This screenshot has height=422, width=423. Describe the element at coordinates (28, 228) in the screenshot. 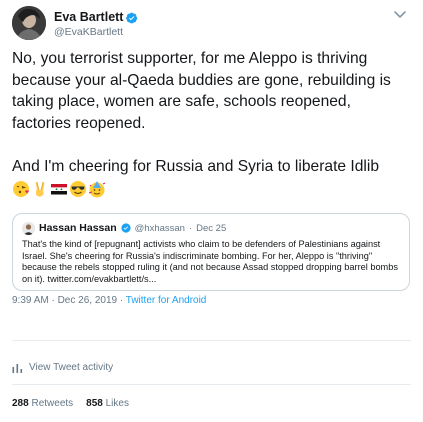

I see `quoted-avatar` at that location.